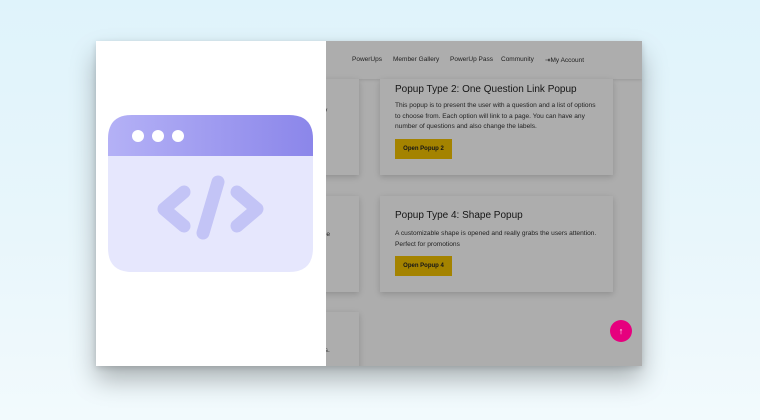 The width and height of the screenshot is (760, 420). Describe the element at coordinates (210, 193) in the screenshot. I see `code-window-icon` at that location.